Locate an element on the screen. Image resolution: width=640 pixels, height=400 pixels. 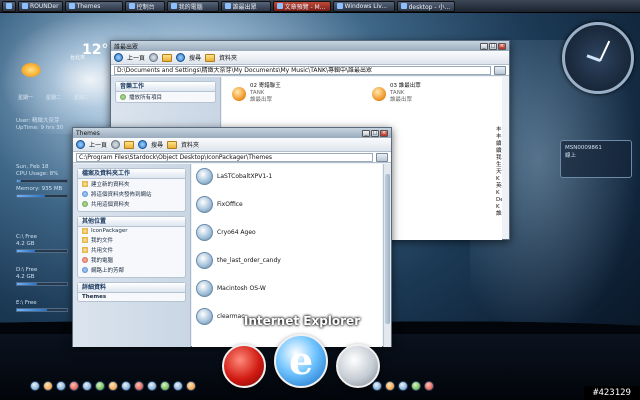
file-name: the_last_order_candy is located at coordinates (249, 260).